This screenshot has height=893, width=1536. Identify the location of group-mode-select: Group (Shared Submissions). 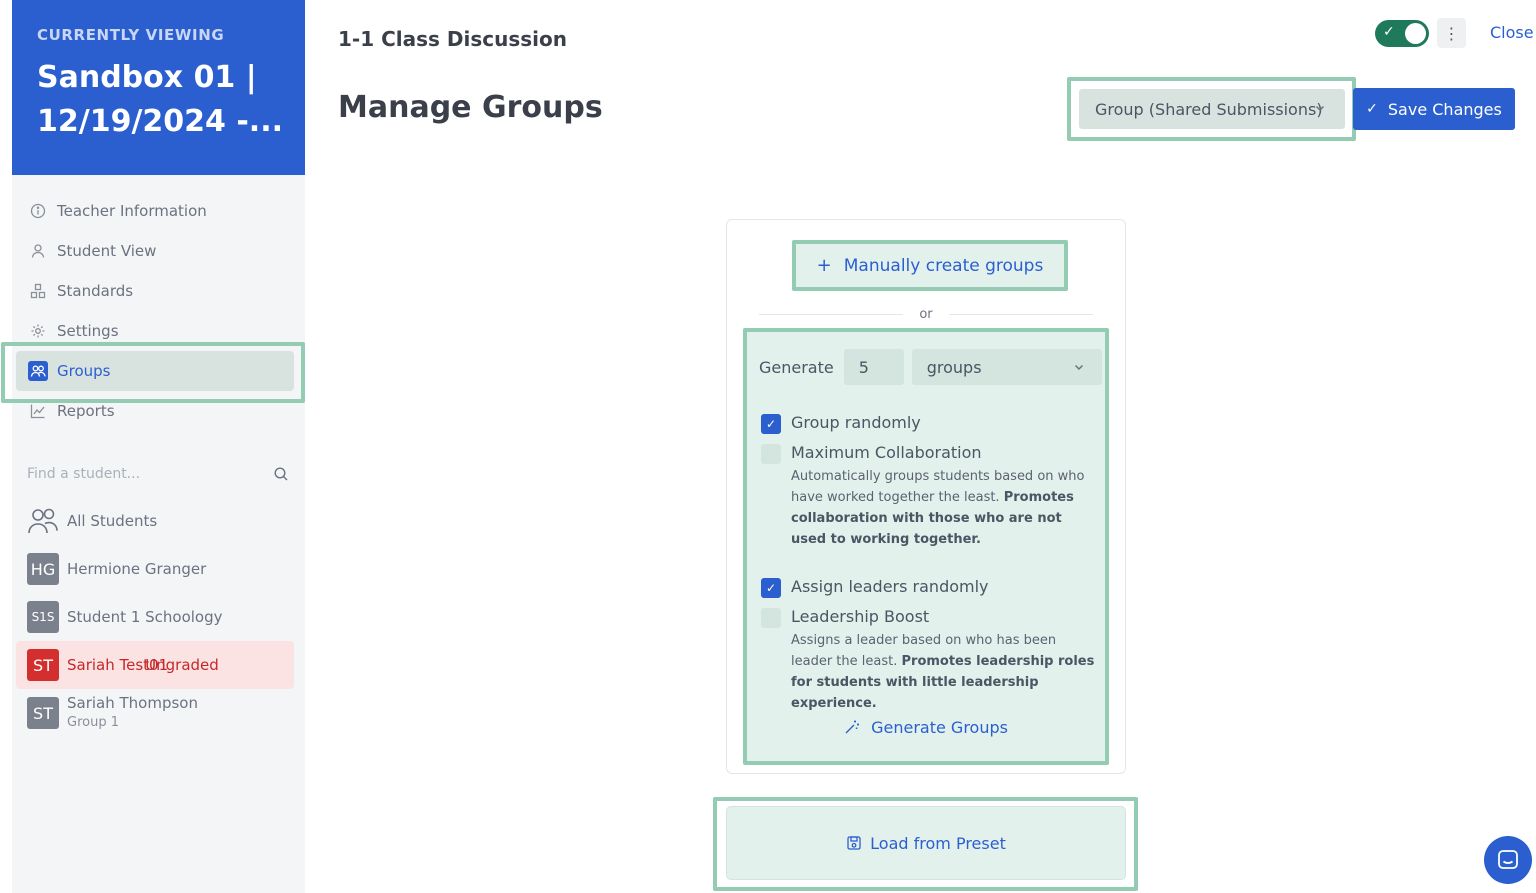
(1212, 109).